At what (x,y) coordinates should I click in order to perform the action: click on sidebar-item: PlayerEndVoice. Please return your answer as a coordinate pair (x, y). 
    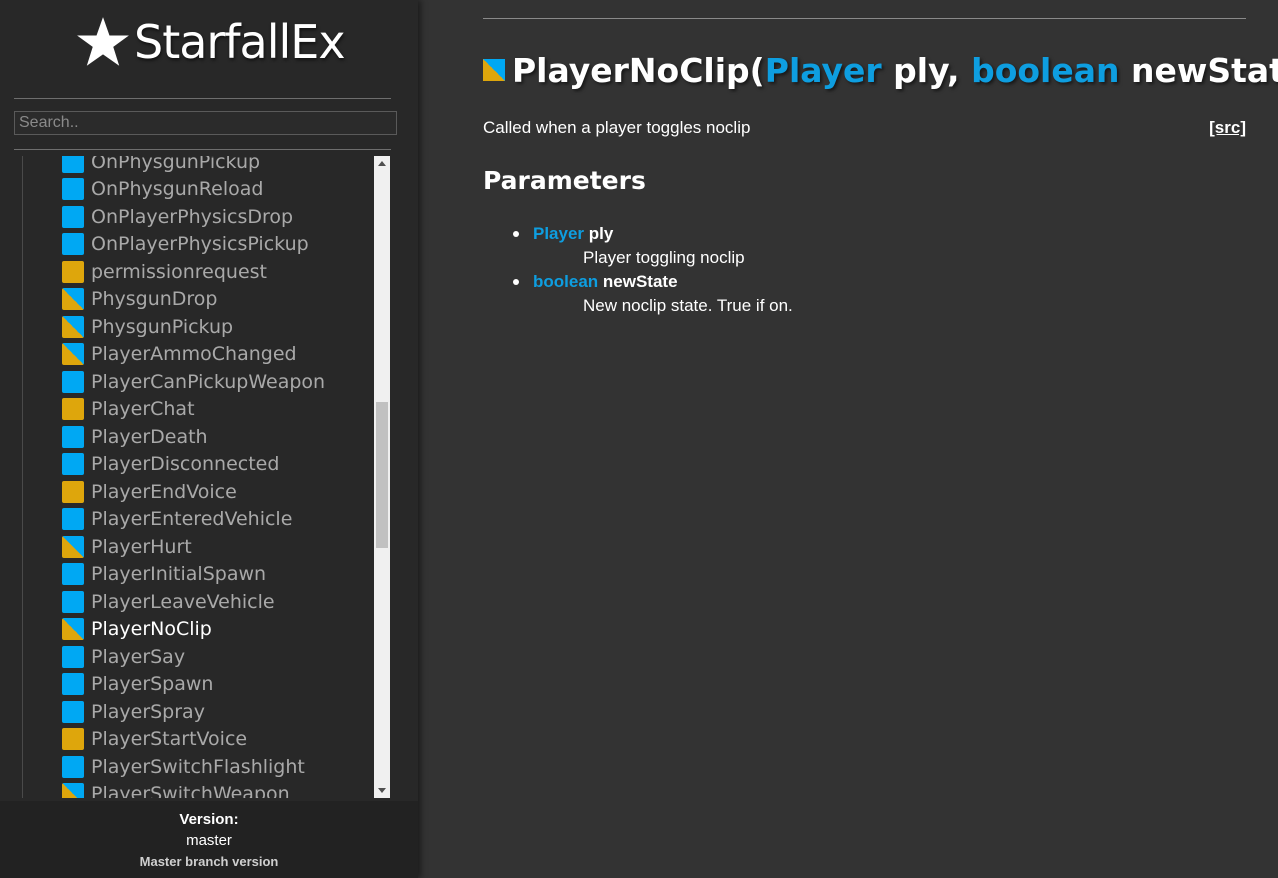
    Looking at the image, I should click on (199, 492).